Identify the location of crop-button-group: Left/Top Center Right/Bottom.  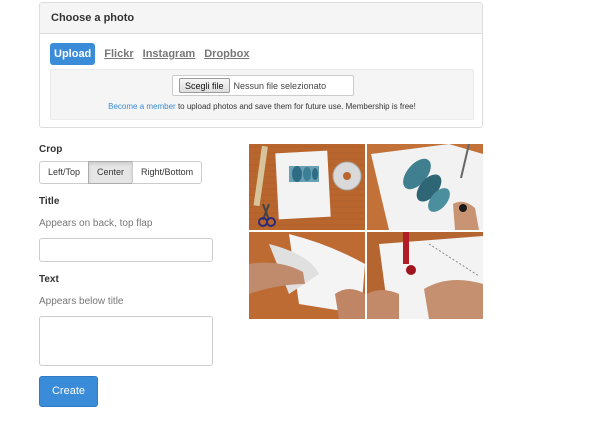
(121, 172).